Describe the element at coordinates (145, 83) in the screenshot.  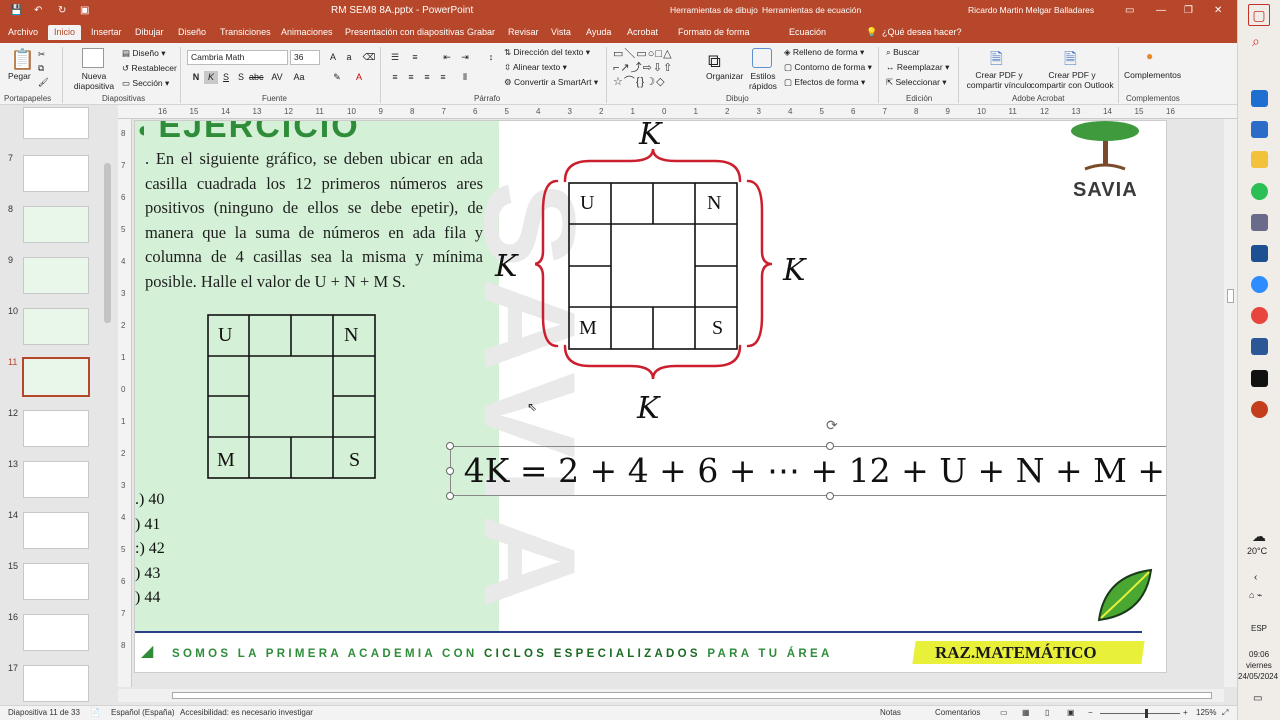
I see `section-button: ▭ Sección ▾` at that location.